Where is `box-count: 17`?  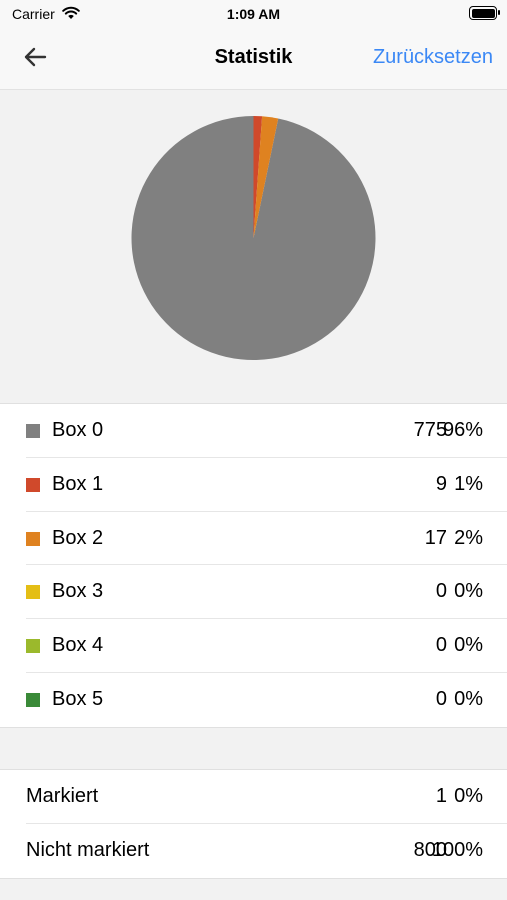
box-count: 17 is located at coordinates (435, 537).